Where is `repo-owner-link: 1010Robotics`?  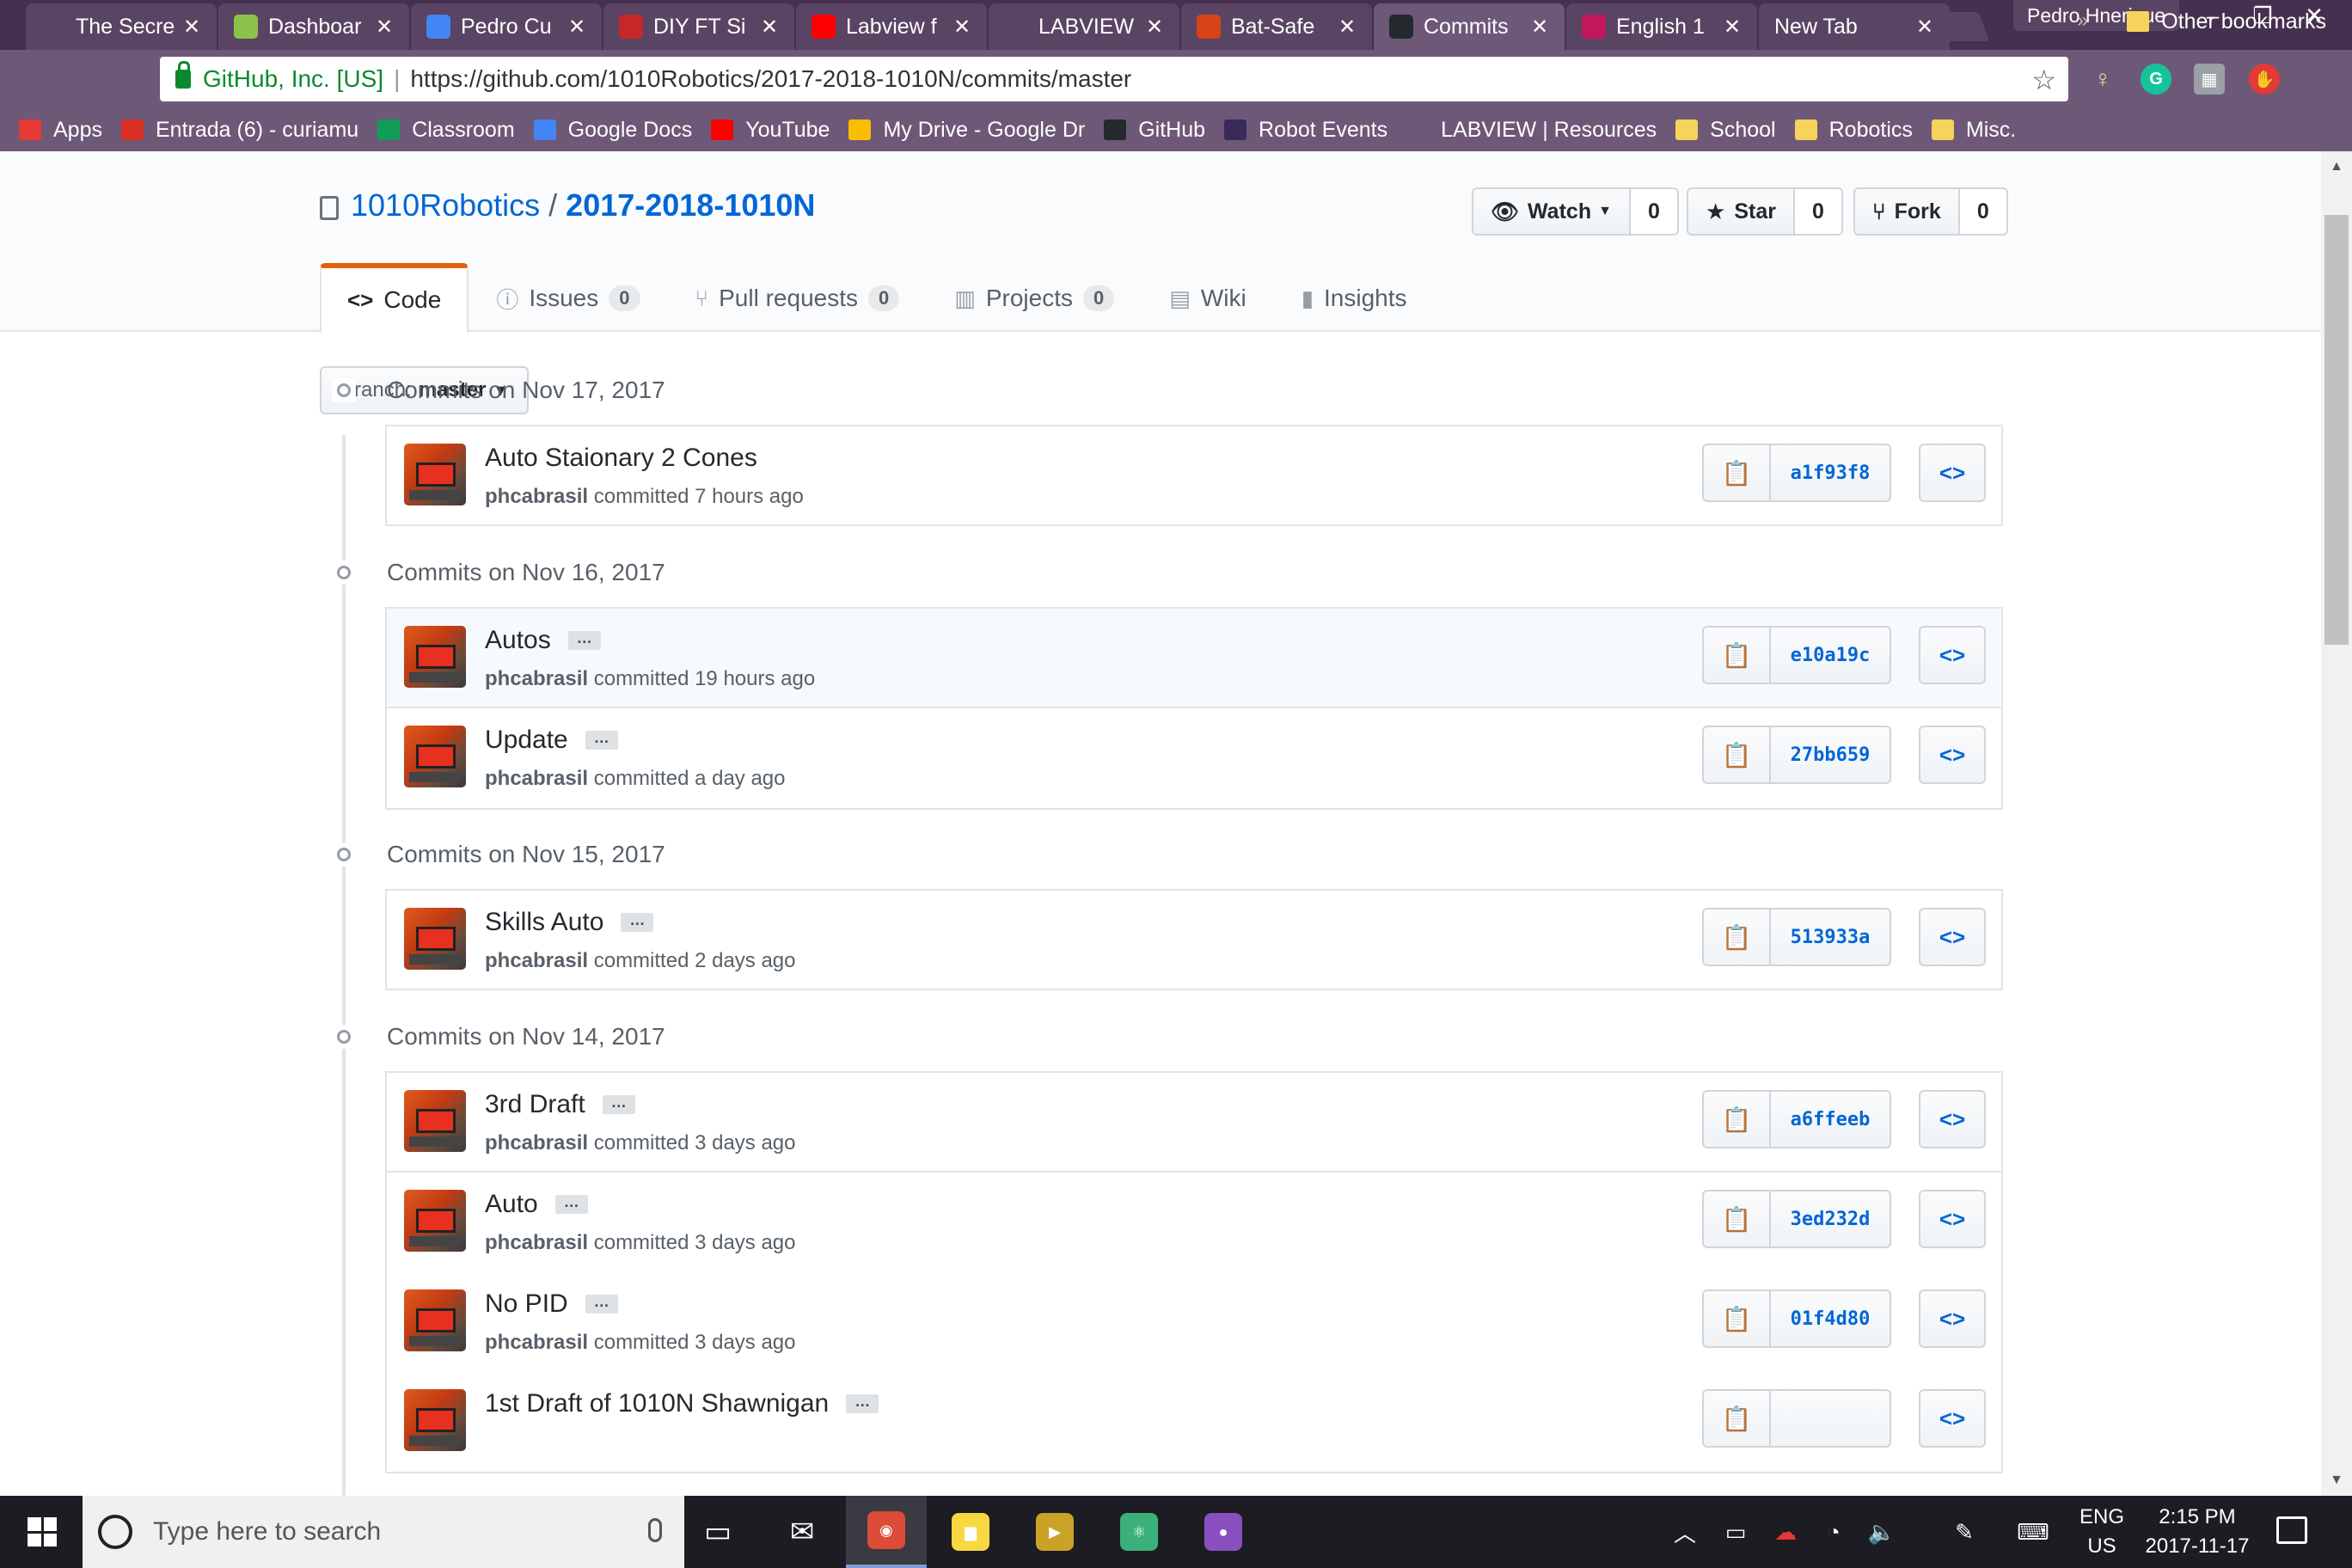 repo-owner-link: 1010Robotics is located at coordinates (445, 205).